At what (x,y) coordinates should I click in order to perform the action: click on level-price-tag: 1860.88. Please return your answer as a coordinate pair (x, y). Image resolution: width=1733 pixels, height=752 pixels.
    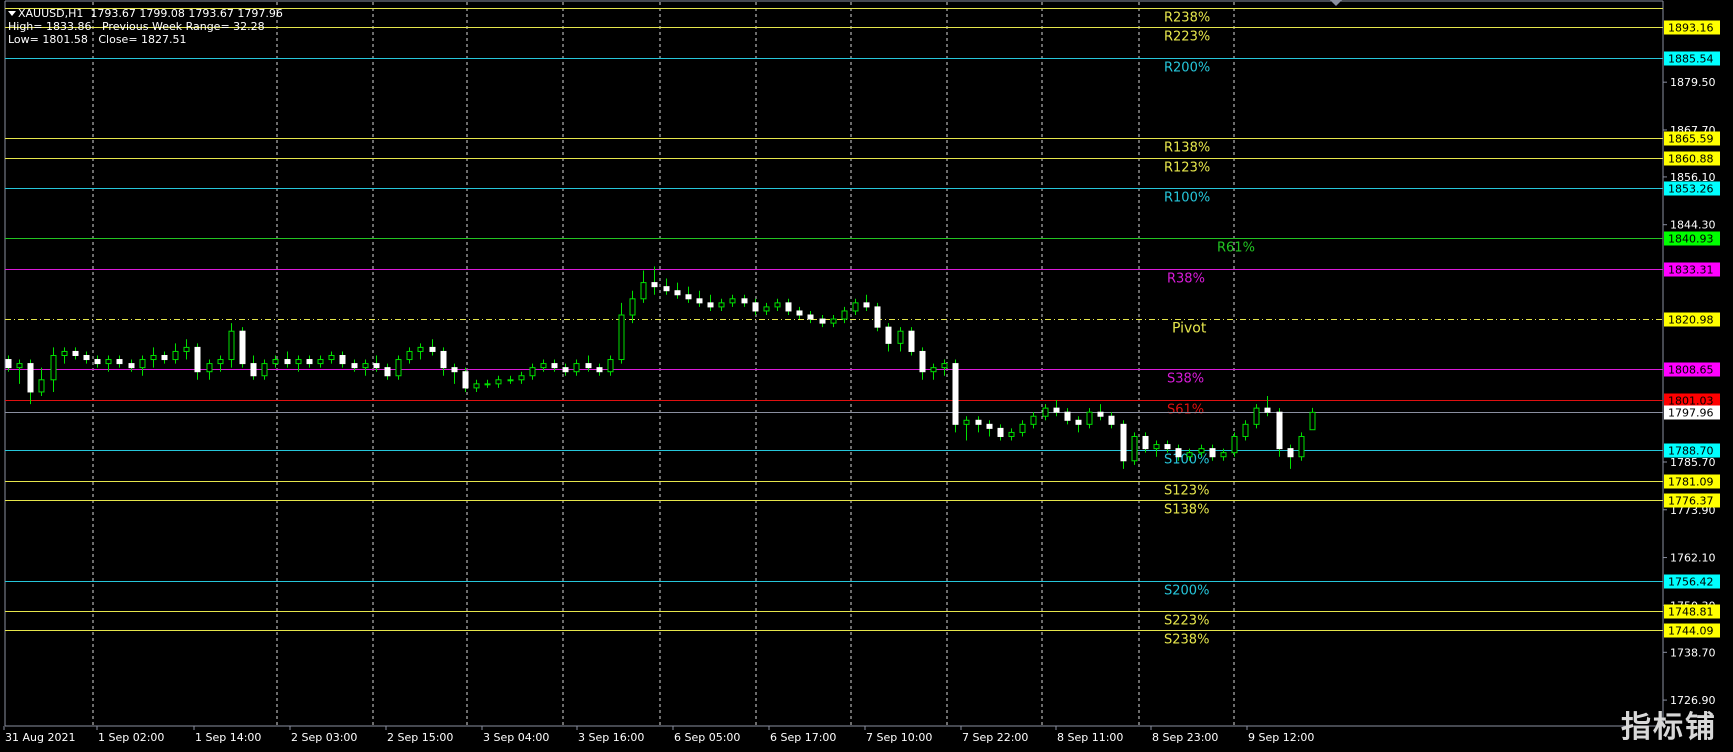
    Looking at the image, I should click on (1692, 158).